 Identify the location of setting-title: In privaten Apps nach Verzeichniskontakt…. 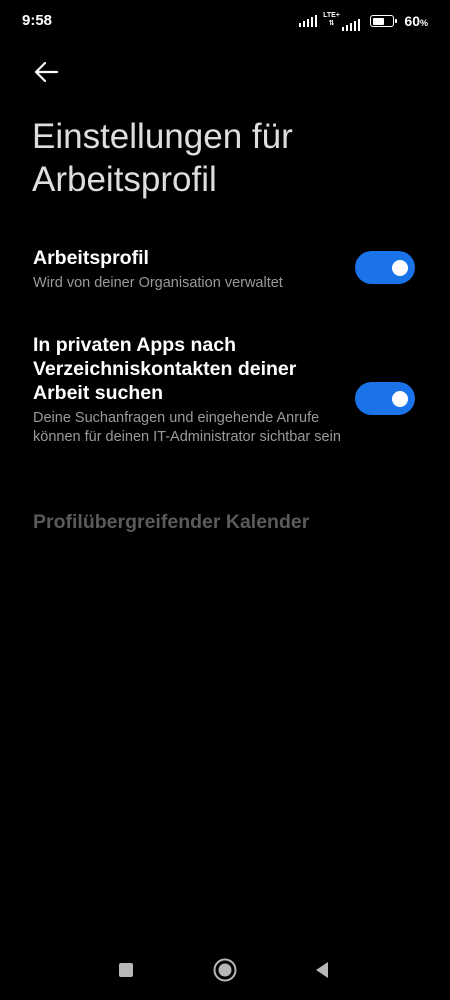
(165, 369).